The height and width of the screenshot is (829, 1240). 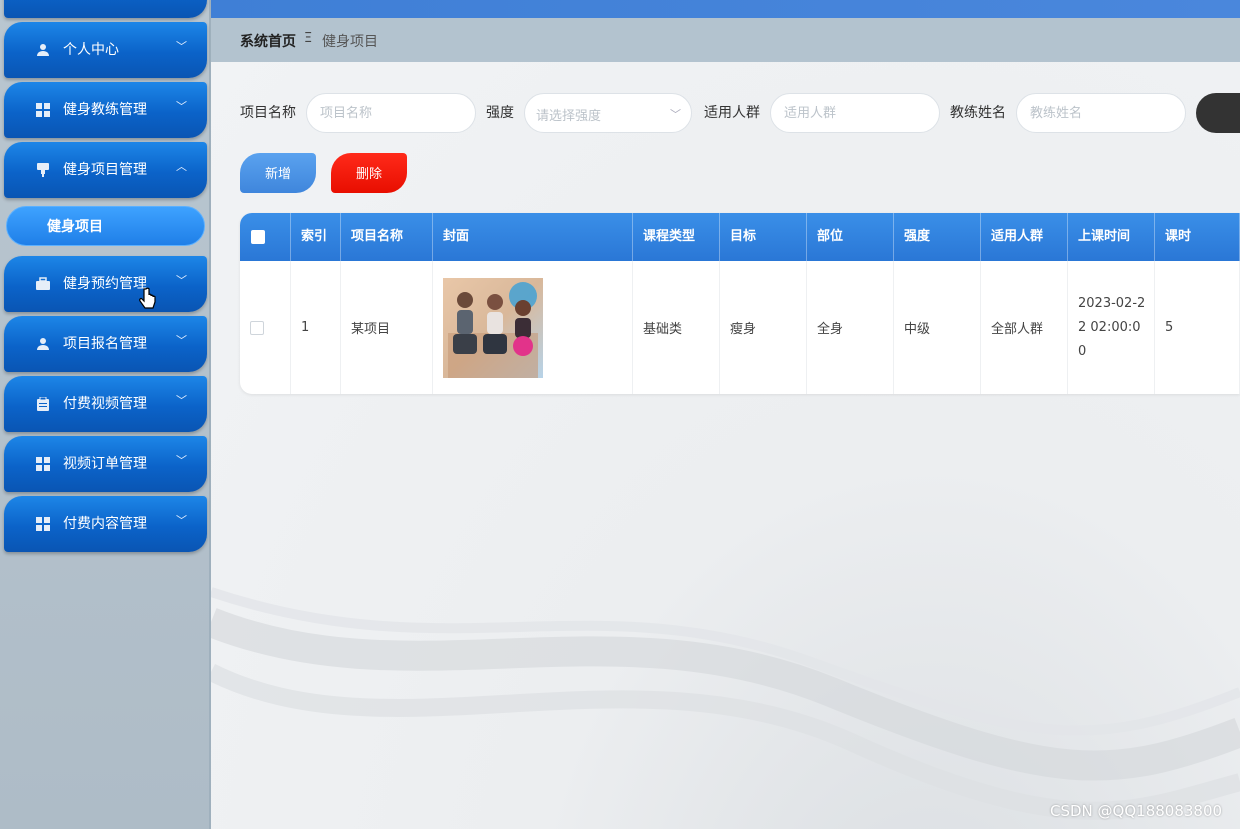 I want to click on breadcrumb-separator-icon: Ξ, so click(x=308, y=38).